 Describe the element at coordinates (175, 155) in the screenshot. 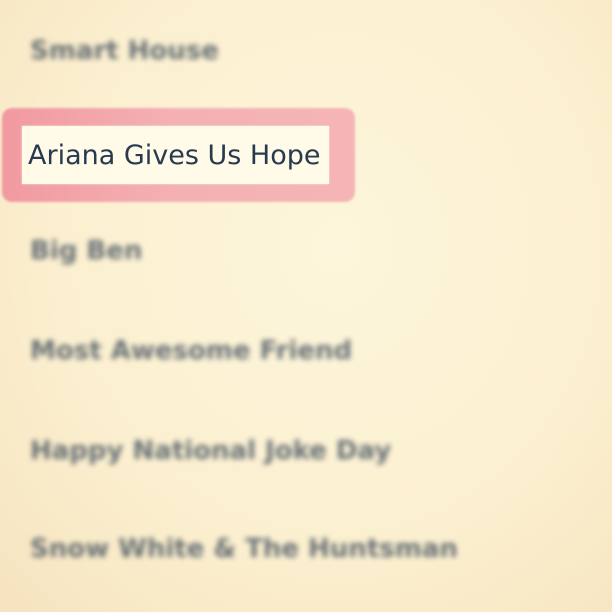

I see `list-item-ariana-gives-us-hope: Ariana Gives Us Hope` at that location.